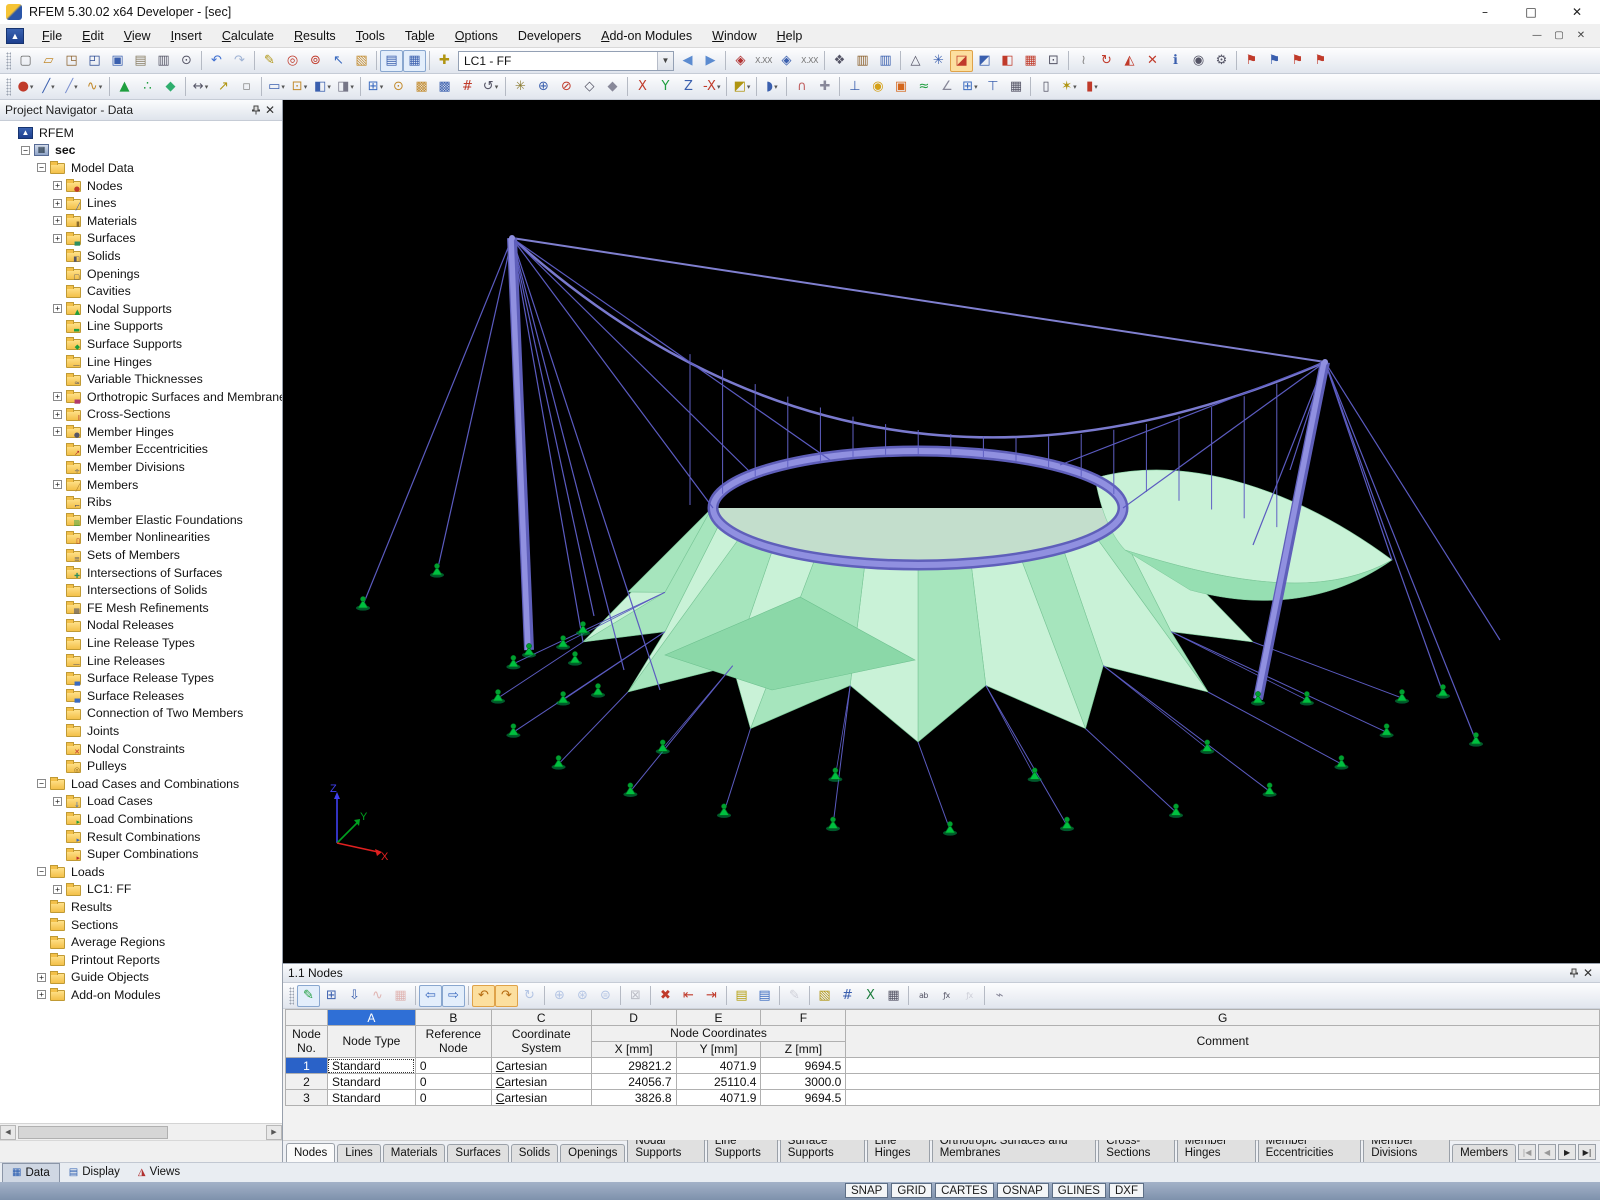 Image resolution: width=1600 pixels, height=1200 pixels. What do you see at coordinates (141, 766) in the screenshot?
I see `tree-item-pulleys: ◎ Pulleys` at bounding box center [141, 766].